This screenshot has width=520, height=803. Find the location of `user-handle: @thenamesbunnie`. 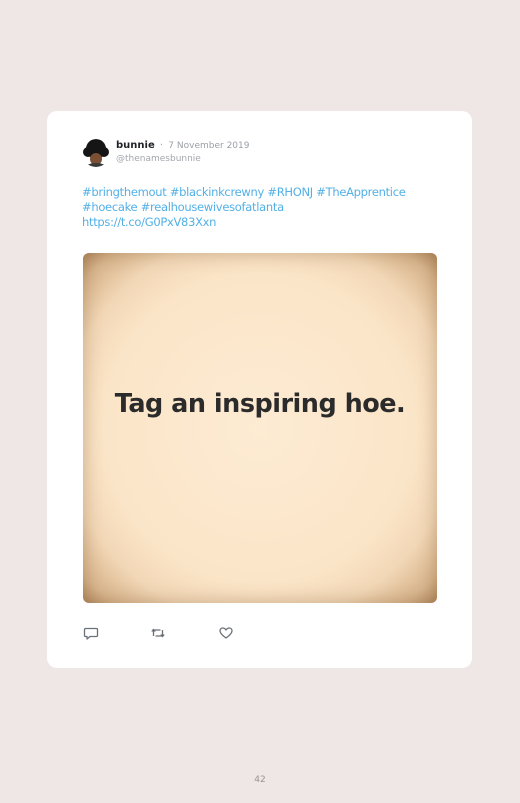

user-handle: @thenamesbunnie is located at coordinates (276, 159).